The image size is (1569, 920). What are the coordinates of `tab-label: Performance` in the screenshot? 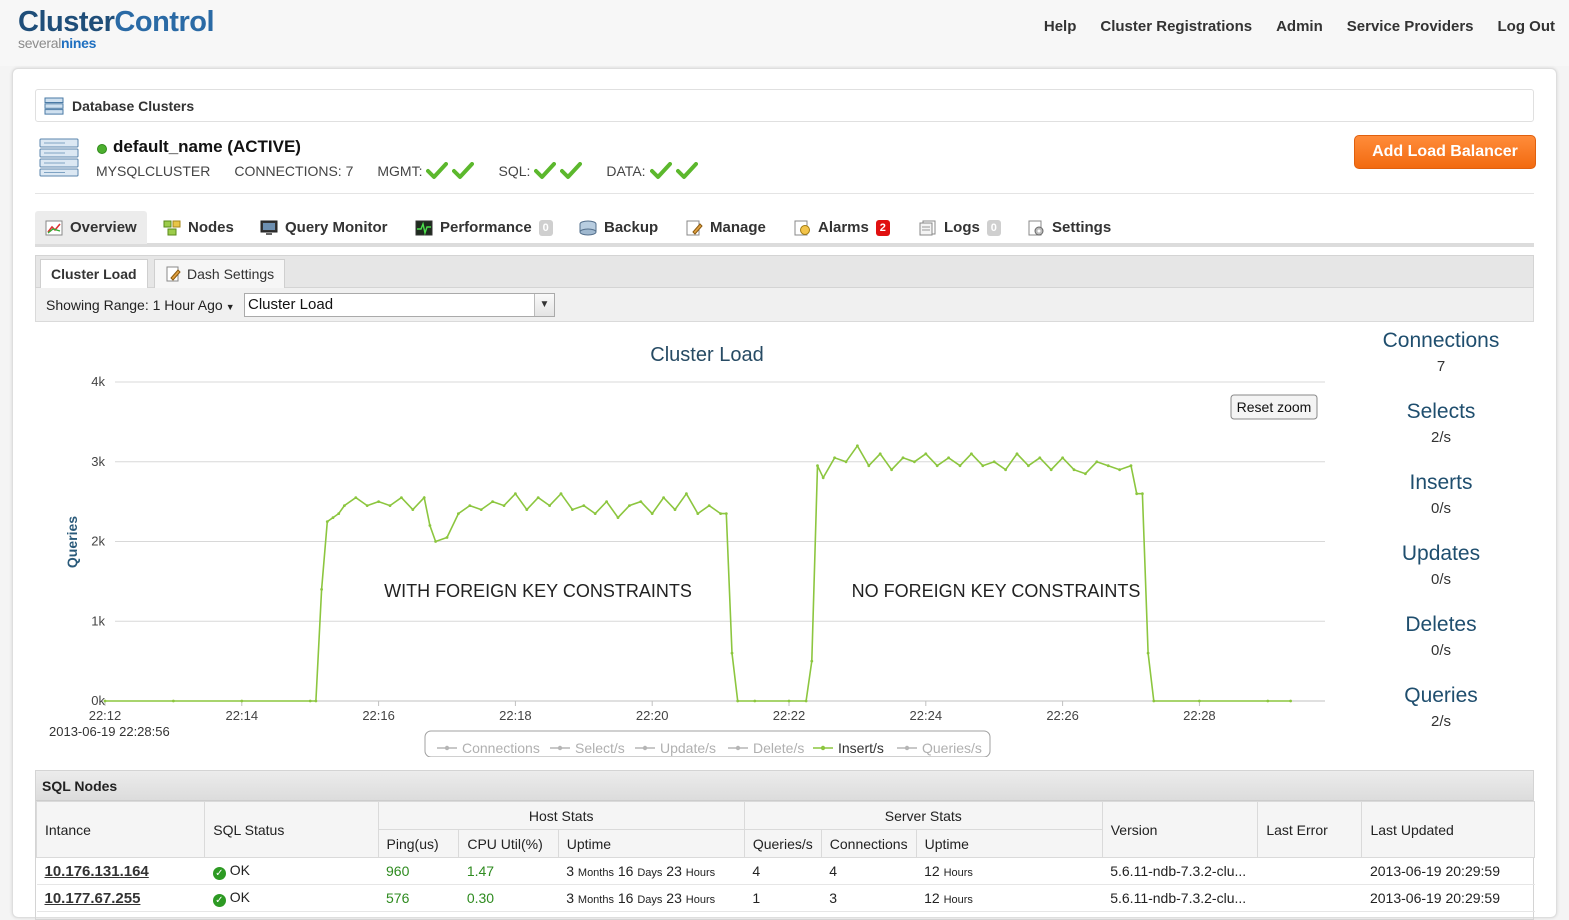 It's located at (486, 227).